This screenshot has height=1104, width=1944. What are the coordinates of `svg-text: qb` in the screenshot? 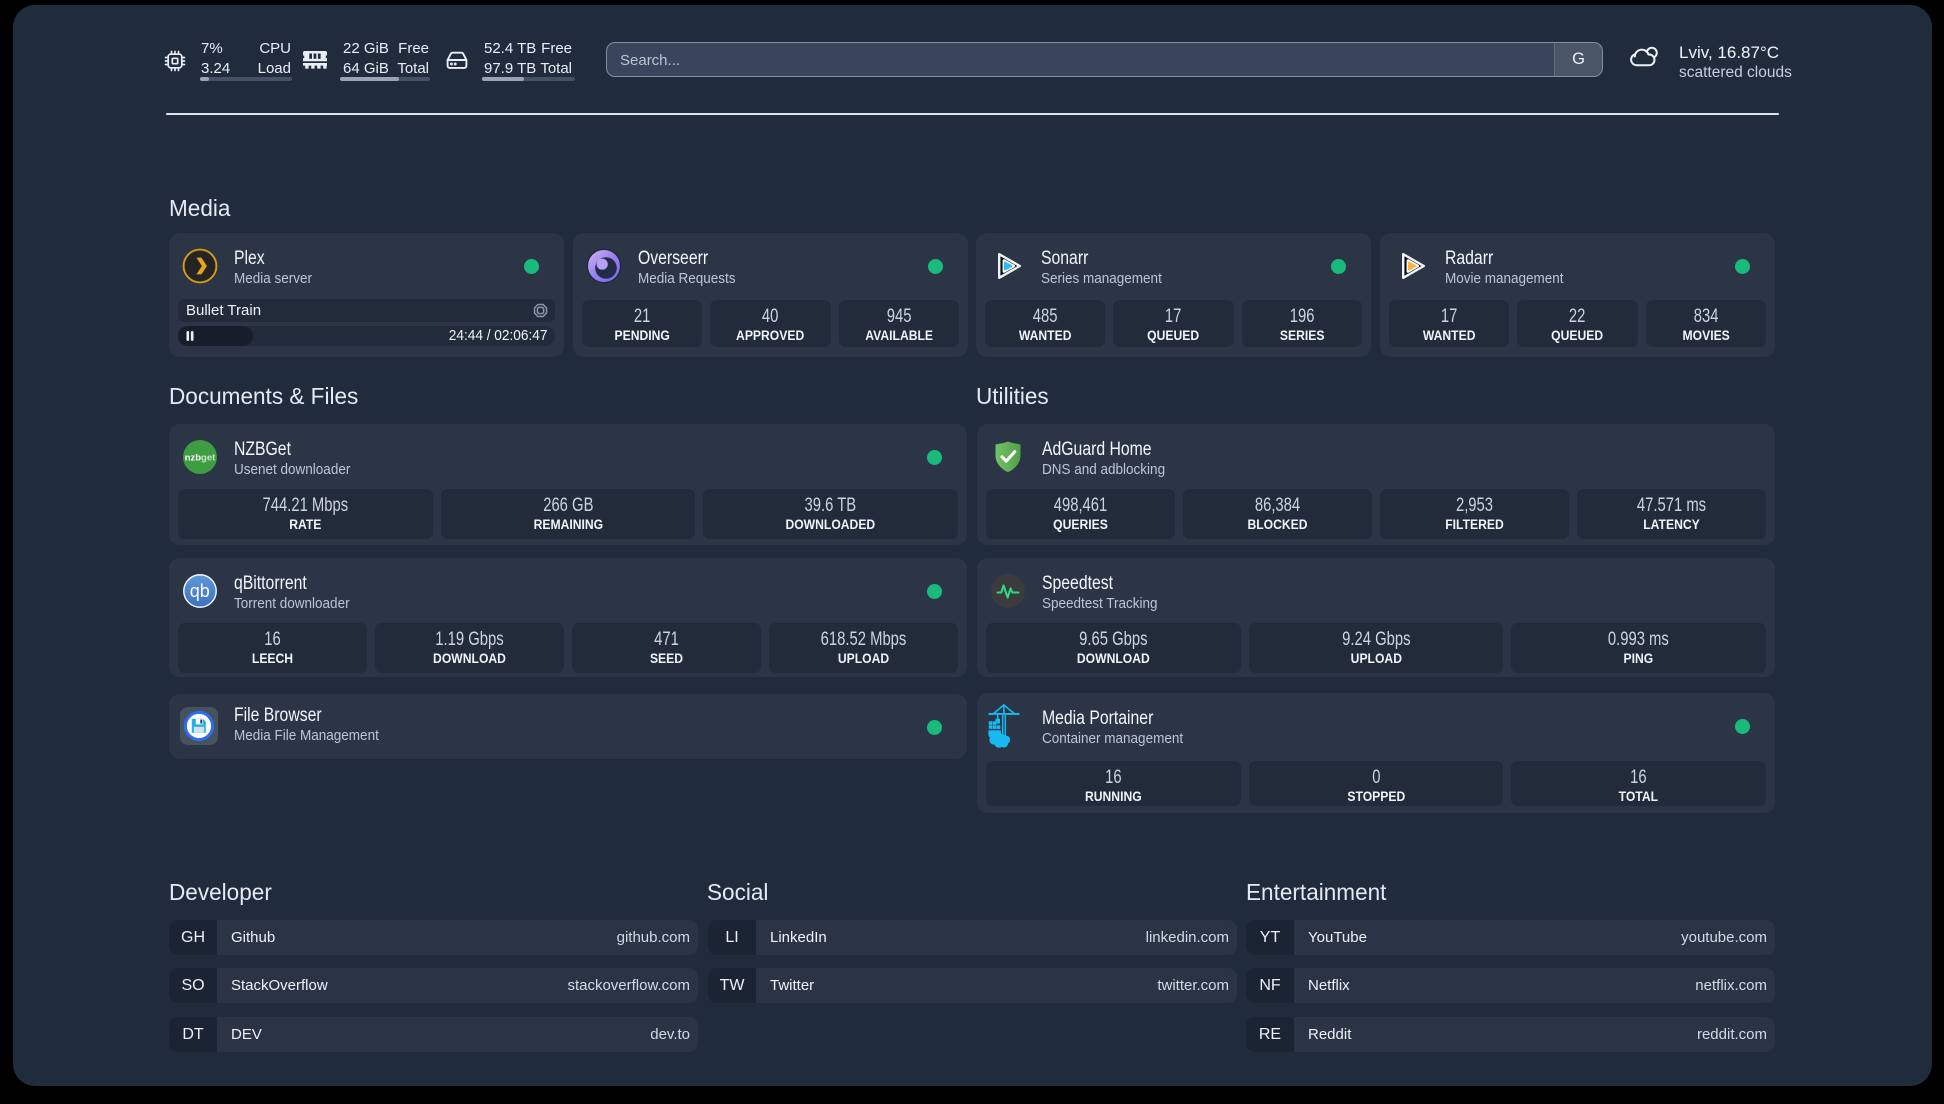 It's located at (200, 591).